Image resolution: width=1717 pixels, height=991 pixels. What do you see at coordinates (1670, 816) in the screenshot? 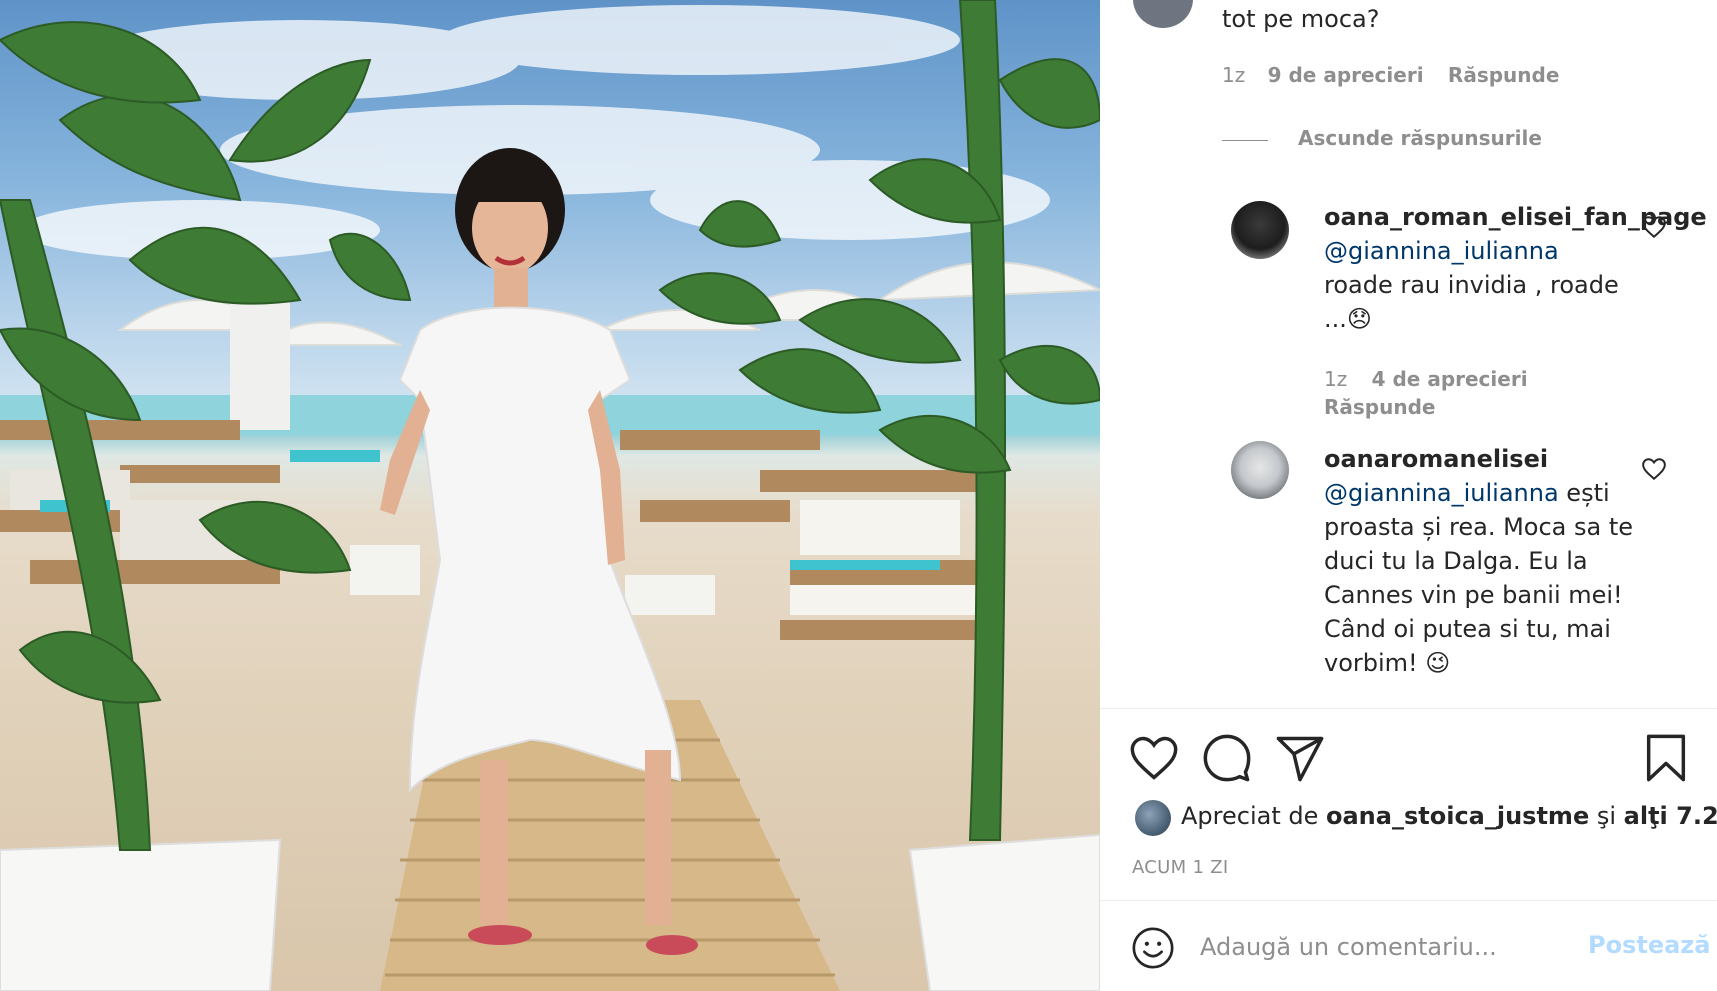
I see `likes-others: alţi 7.216` at bounding box center [1670, 816].